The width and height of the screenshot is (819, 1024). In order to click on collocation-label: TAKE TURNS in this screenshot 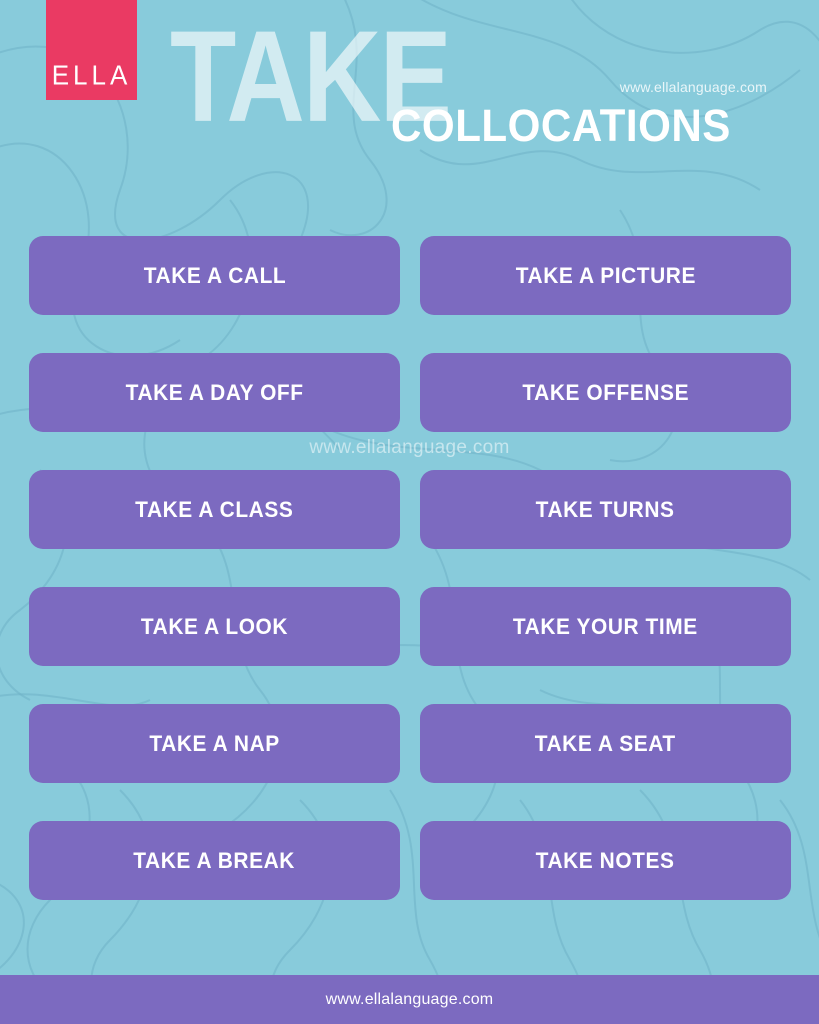, I will do `click(605, 509)`.